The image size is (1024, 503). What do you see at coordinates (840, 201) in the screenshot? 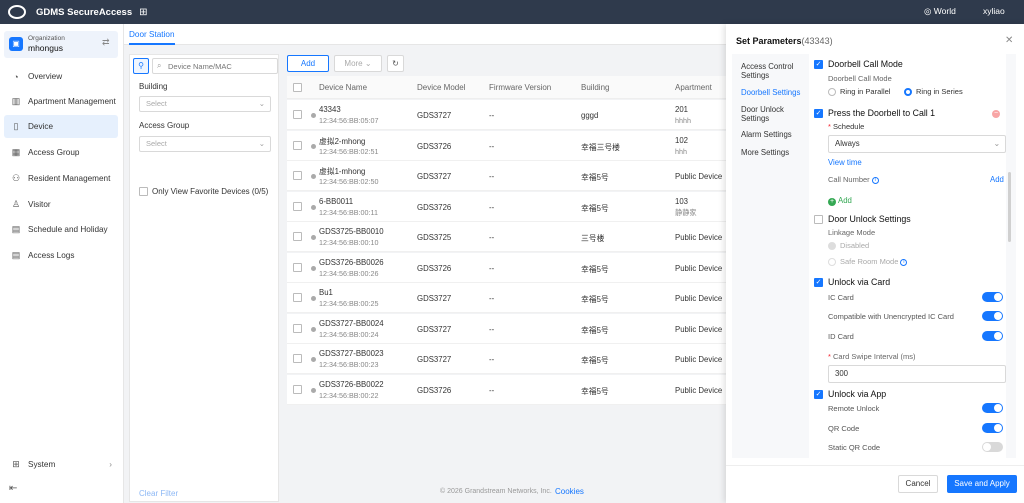
I see `add-call-button: + Add` at bounding box center [840, 201].